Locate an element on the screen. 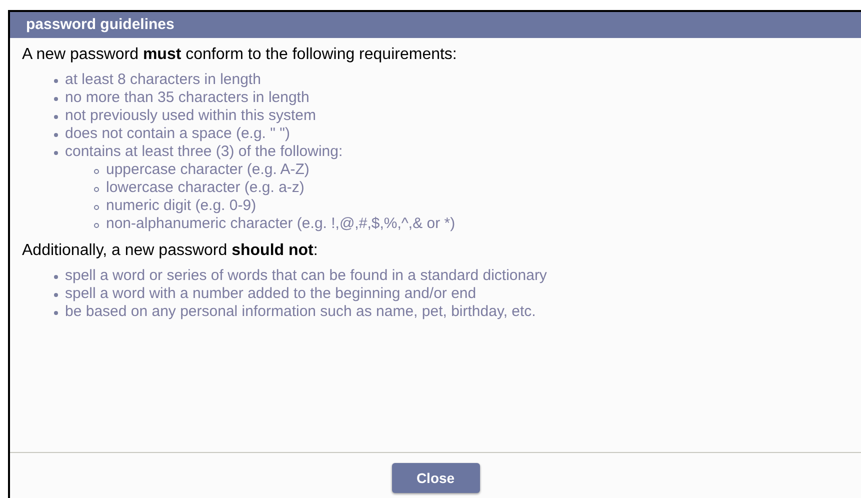  list-item-text: spell a word with a number added to the beginning and/or end is located at coordinates (270, 294).